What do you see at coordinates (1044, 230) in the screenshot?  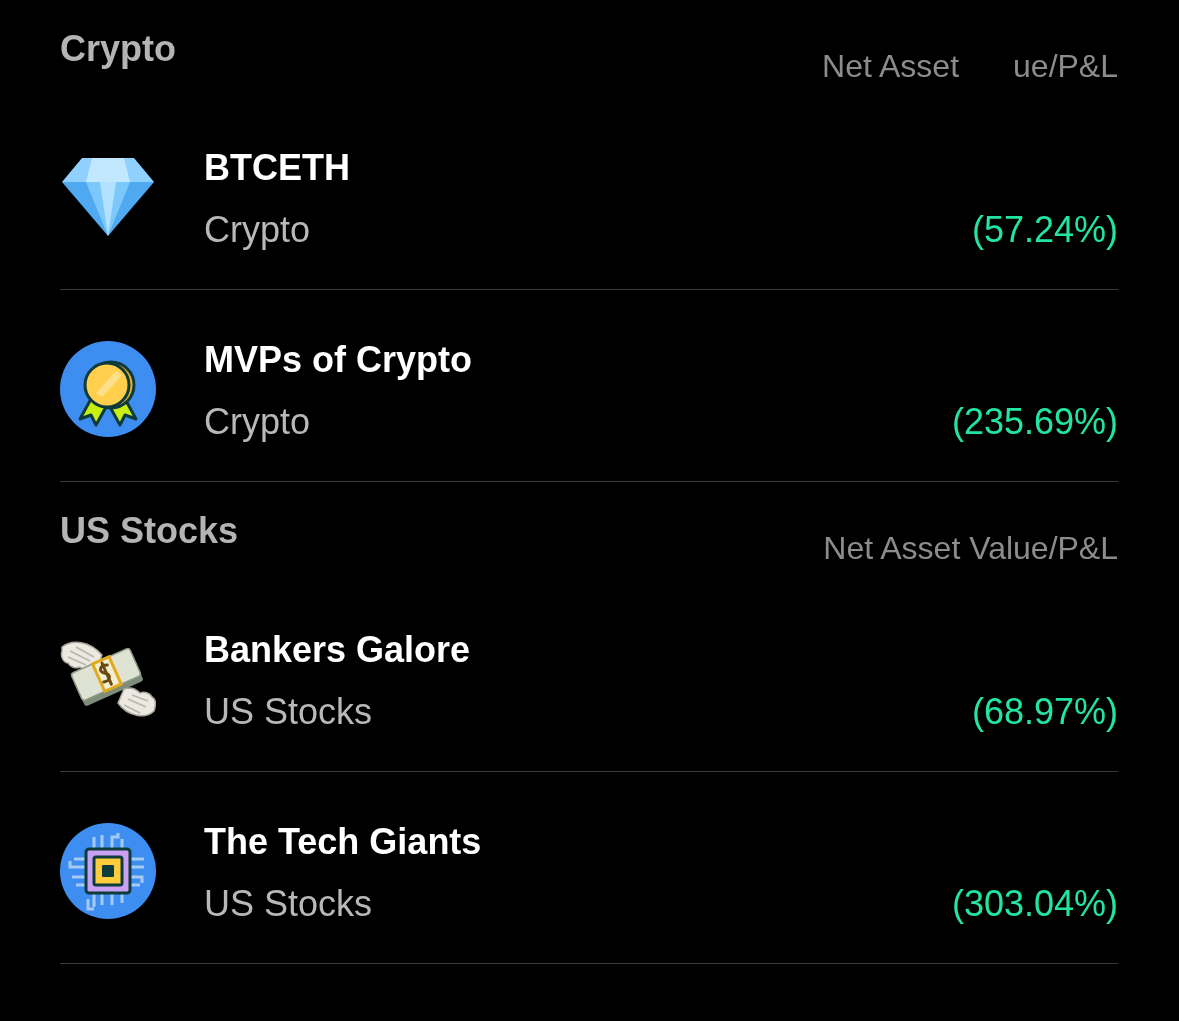 I see `pnl-percent: (57.24%)` at bounding box center [1044, 230].